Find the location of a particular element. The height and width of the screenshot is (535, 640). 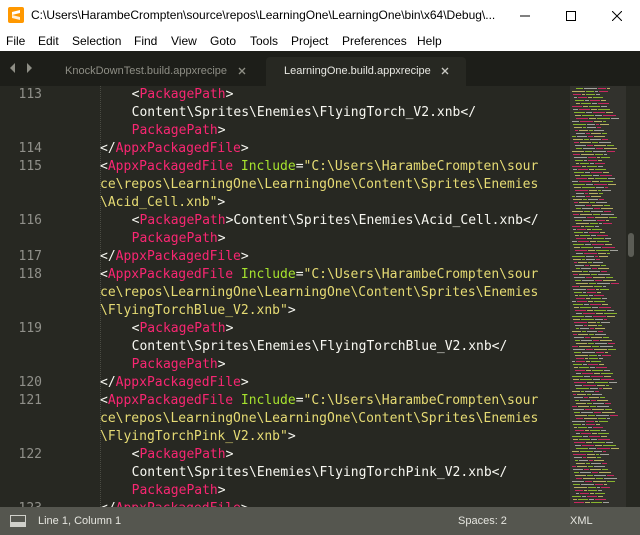

code-token: < is located at coordinates (128, 454).